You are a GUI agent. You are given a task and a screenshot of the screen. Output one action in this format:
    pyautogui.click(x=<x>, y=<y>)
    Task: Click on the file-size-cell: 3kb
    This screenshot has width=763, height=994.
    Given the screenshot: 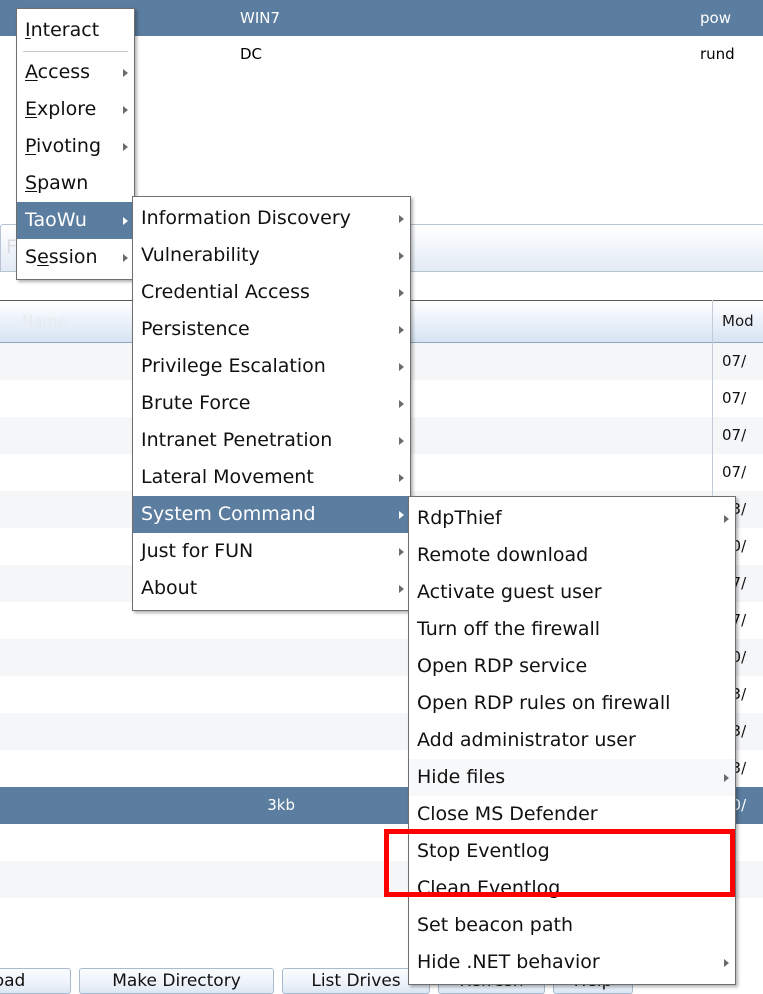 What is the action you would take?
    pyautogui.click(x=281, y=805)
    